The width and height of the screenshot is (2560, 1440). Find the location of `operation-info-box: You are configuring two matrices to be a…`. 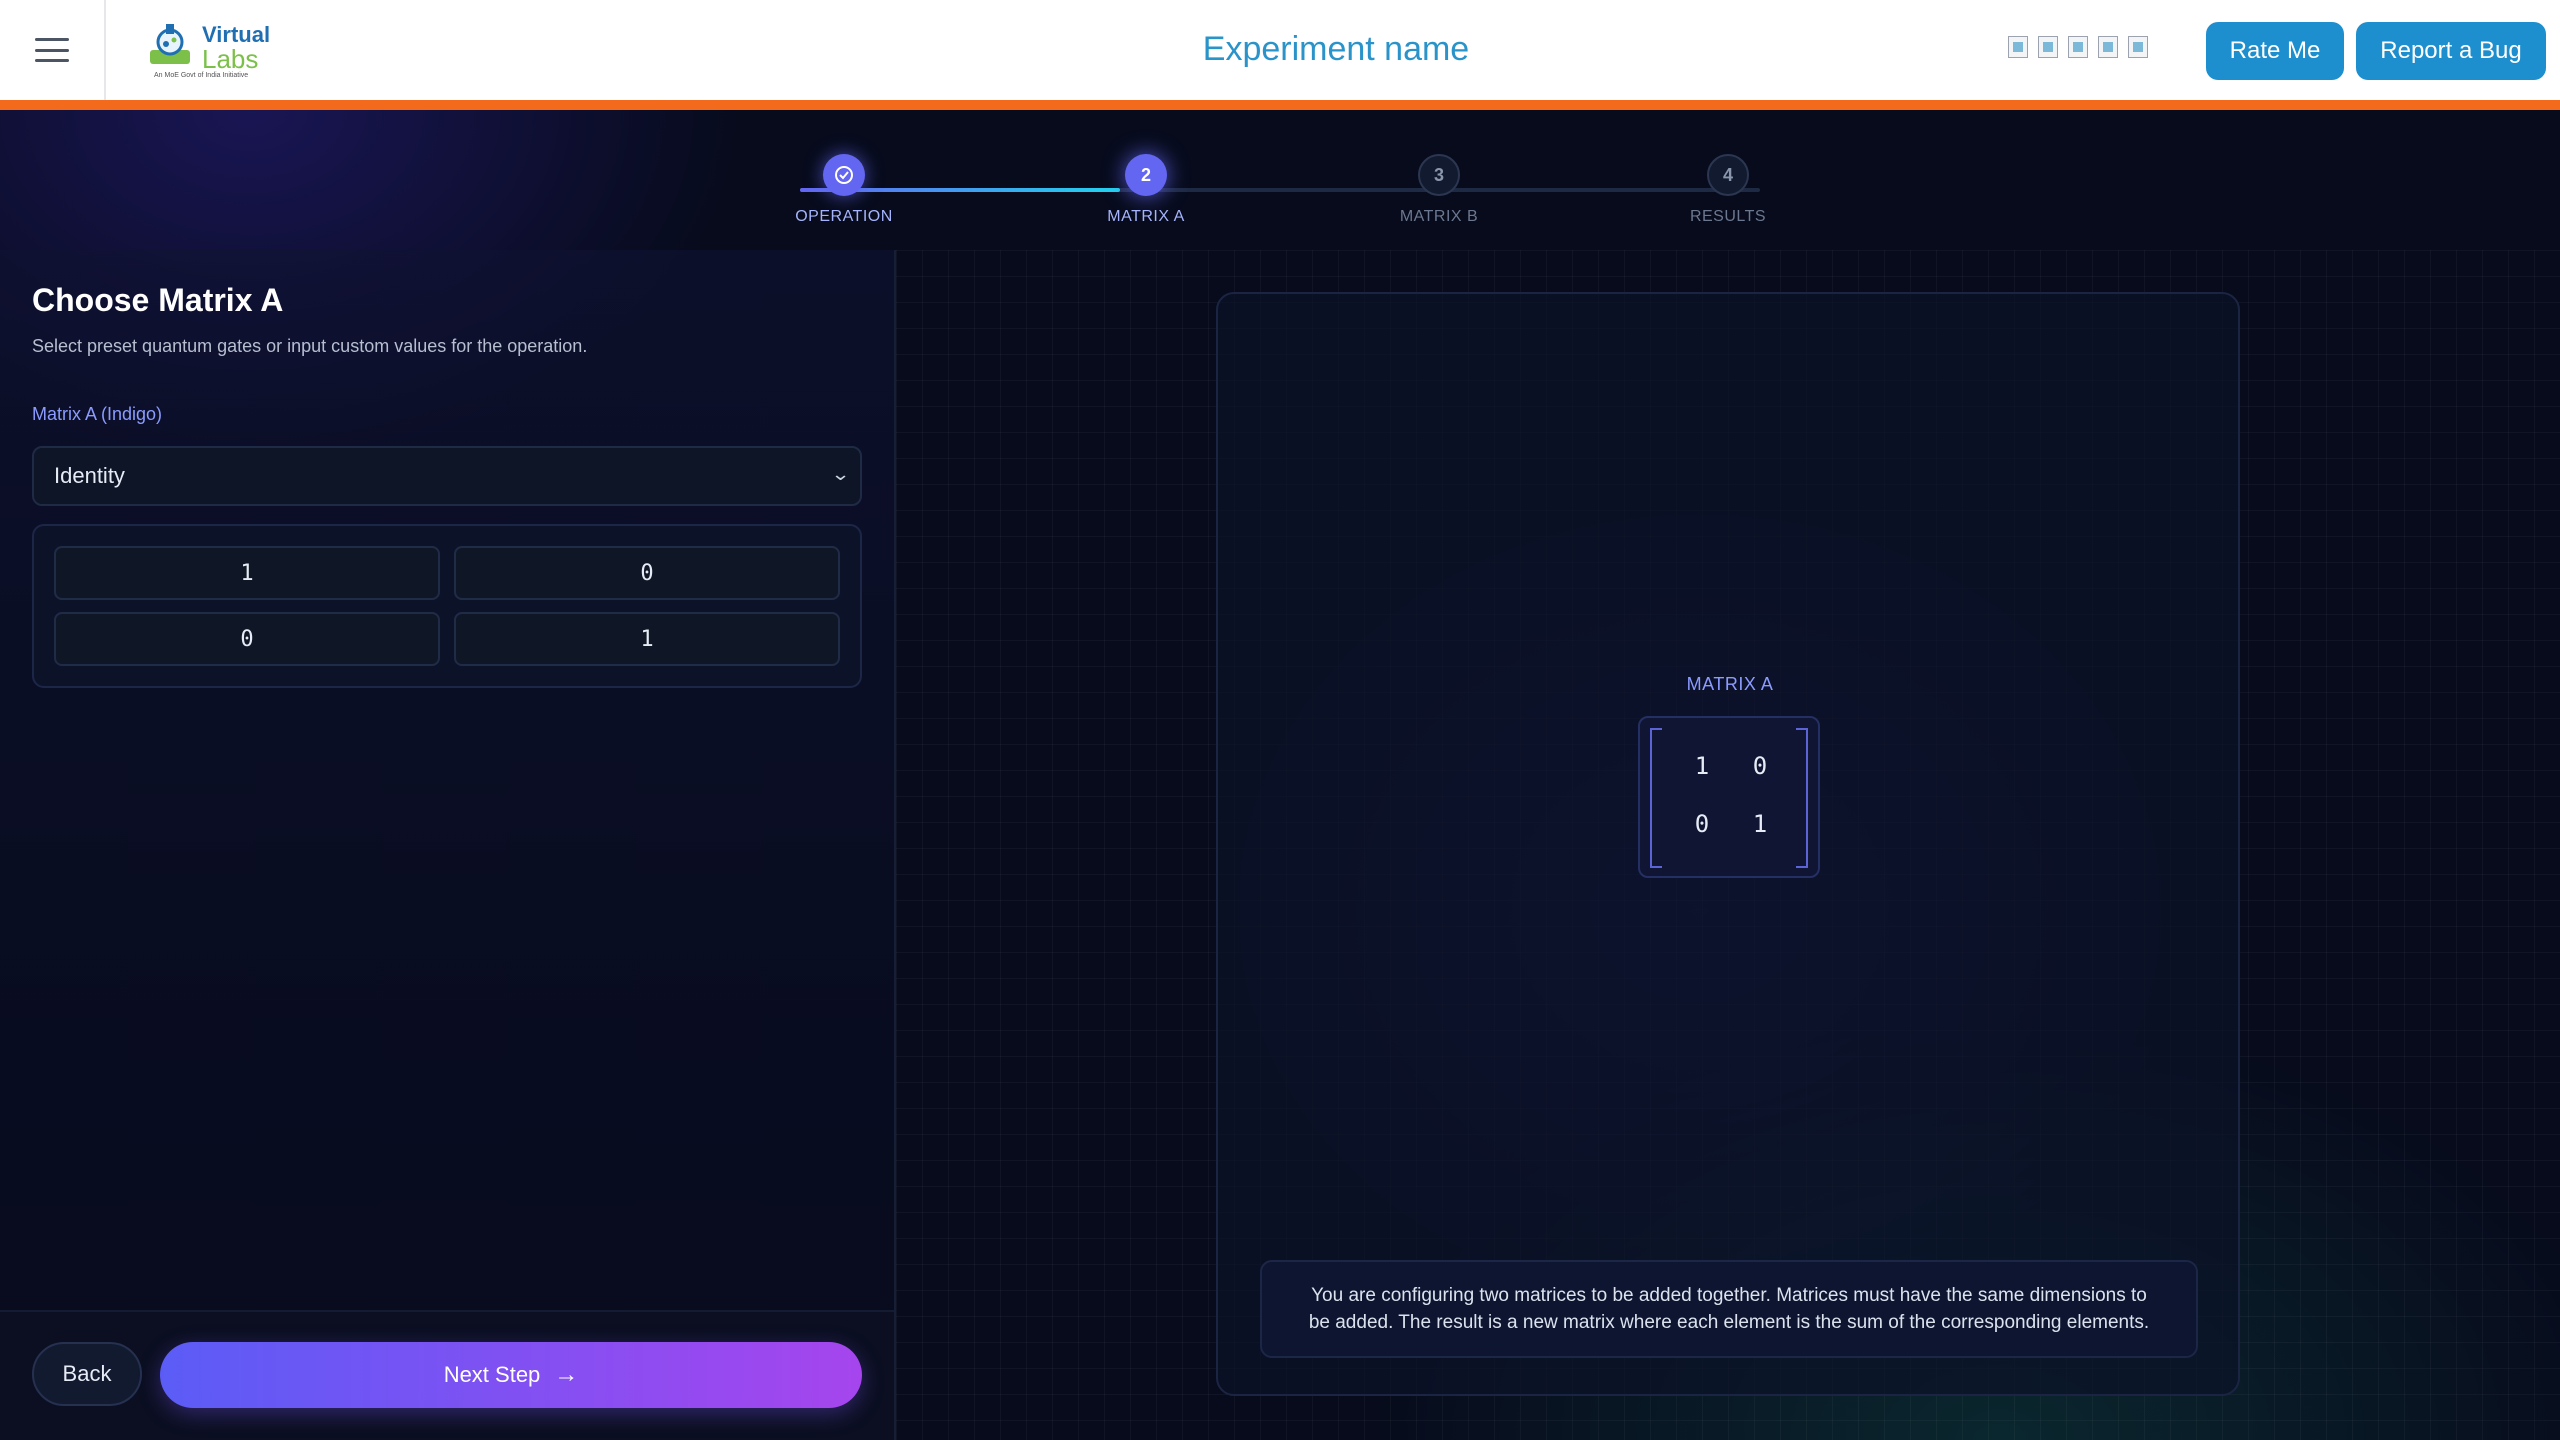

operation-info-box: You are configuring two matrices to be a… is located at coordinates (1729, 1309).